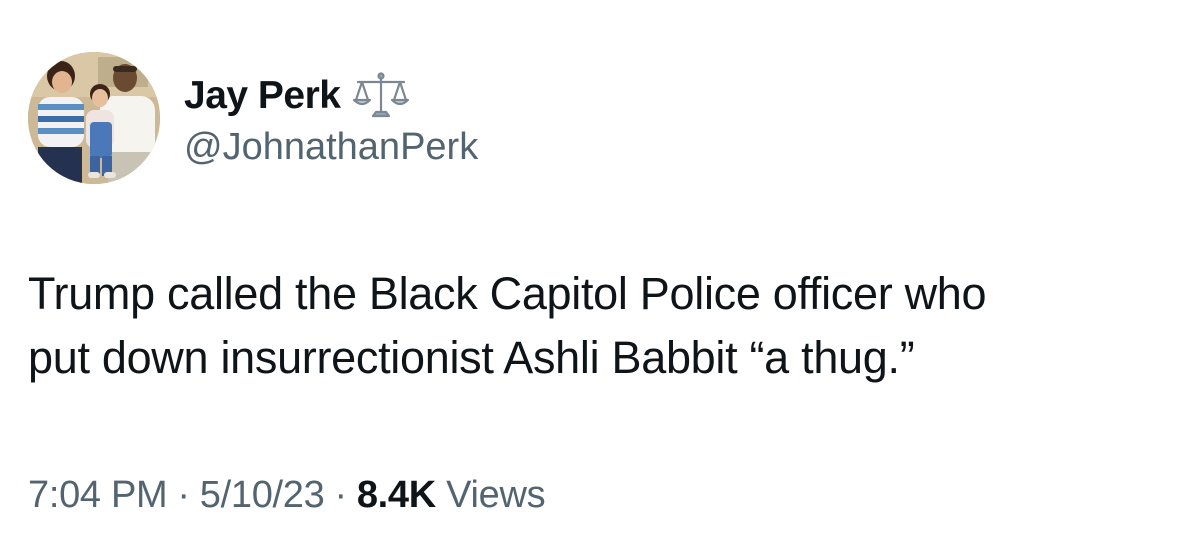 The height and width of the screenshot is (549, 1179). I want to click on views-label: Views, so click(496, 495).